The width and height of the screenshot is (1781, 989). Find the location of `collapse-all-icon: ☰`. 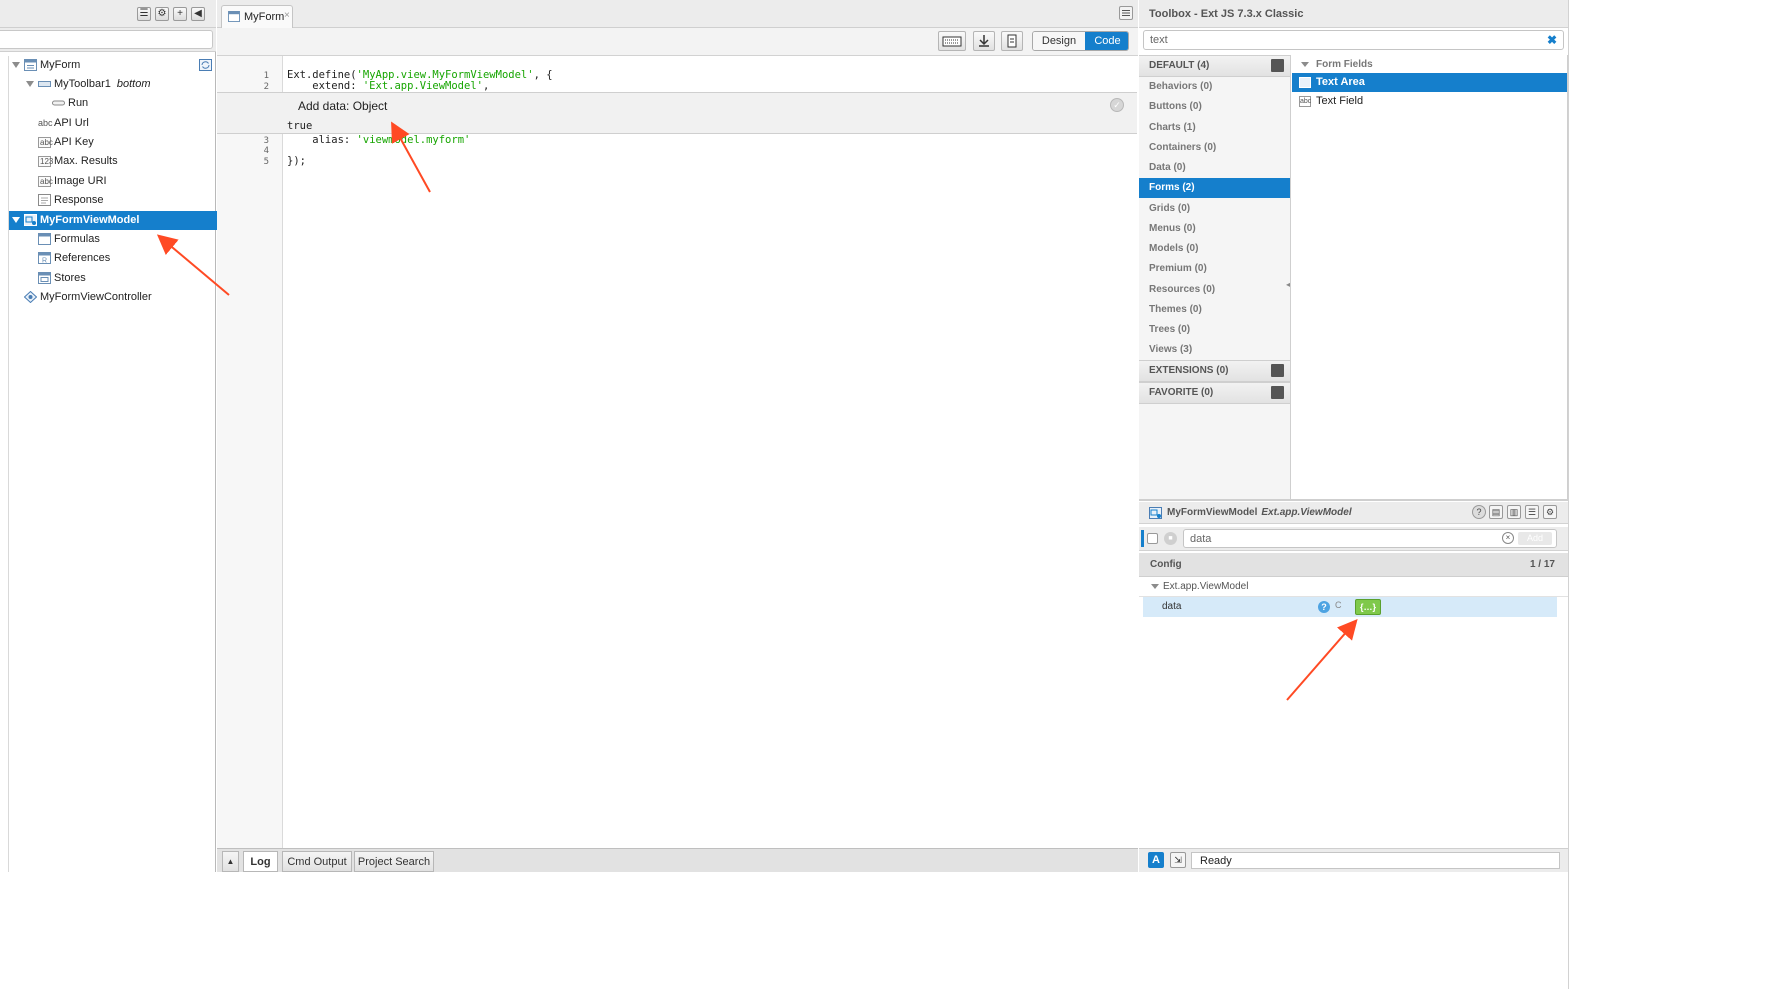

collapse-all-icon: ☰ is located at coordinates (144, 14).